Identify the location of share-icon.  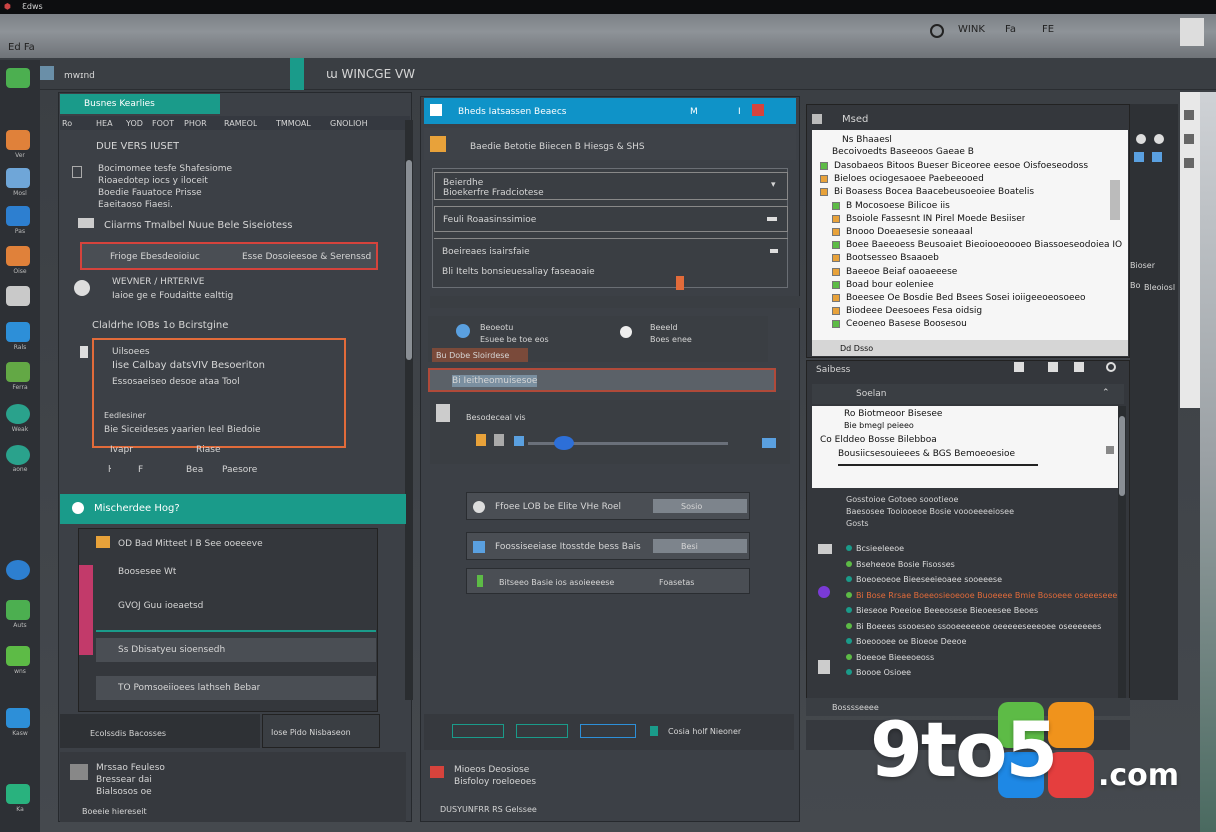
(1157, 157).